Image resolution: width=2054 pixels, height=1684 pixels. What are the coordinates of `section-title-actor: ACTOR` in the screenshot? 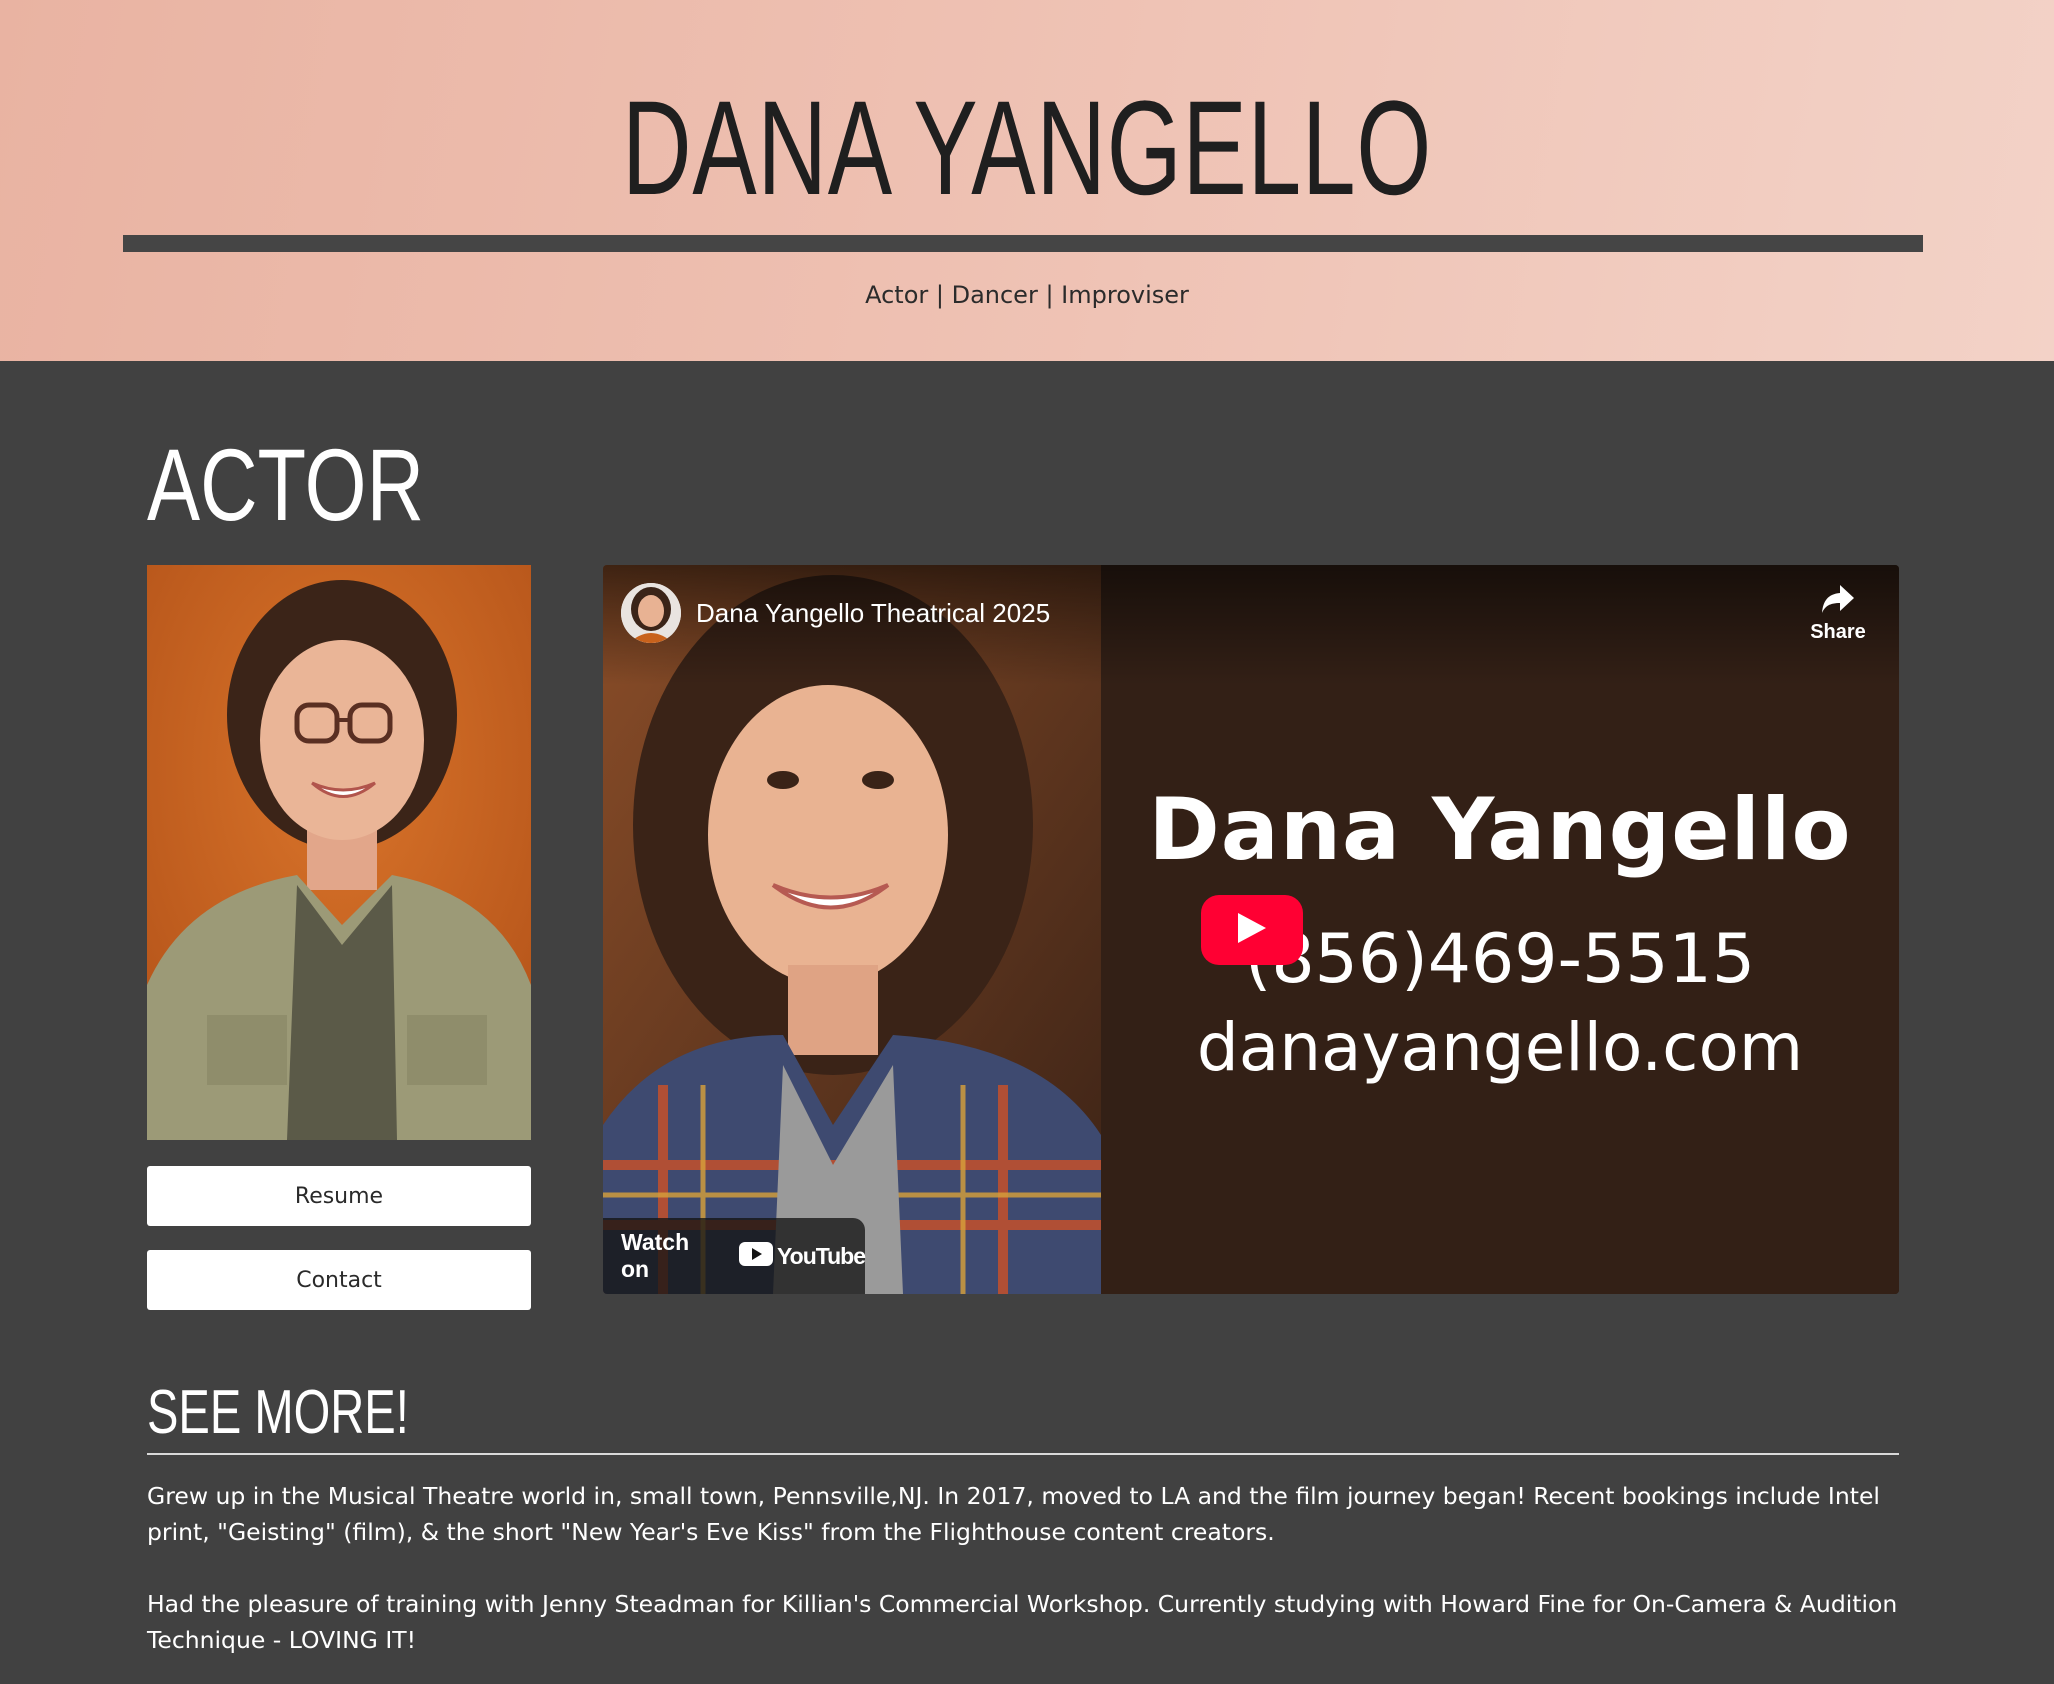 It's located at (286, 485).